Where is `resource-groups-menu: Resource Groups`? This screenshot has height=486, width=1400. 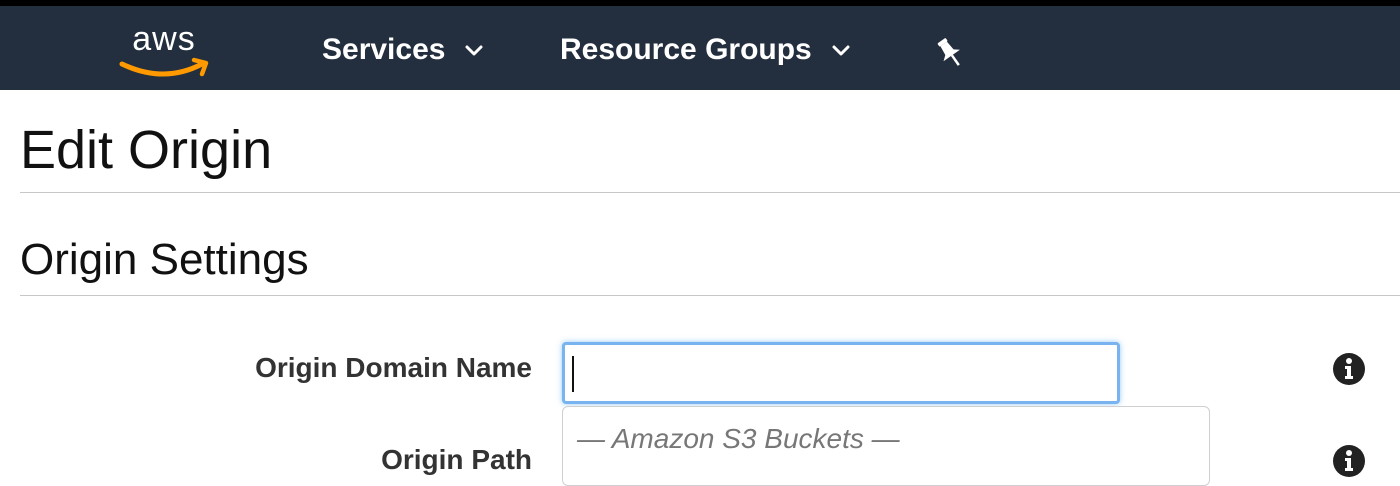 resource-groups-menu: Resource Groups is located at coordinates (706, 50).